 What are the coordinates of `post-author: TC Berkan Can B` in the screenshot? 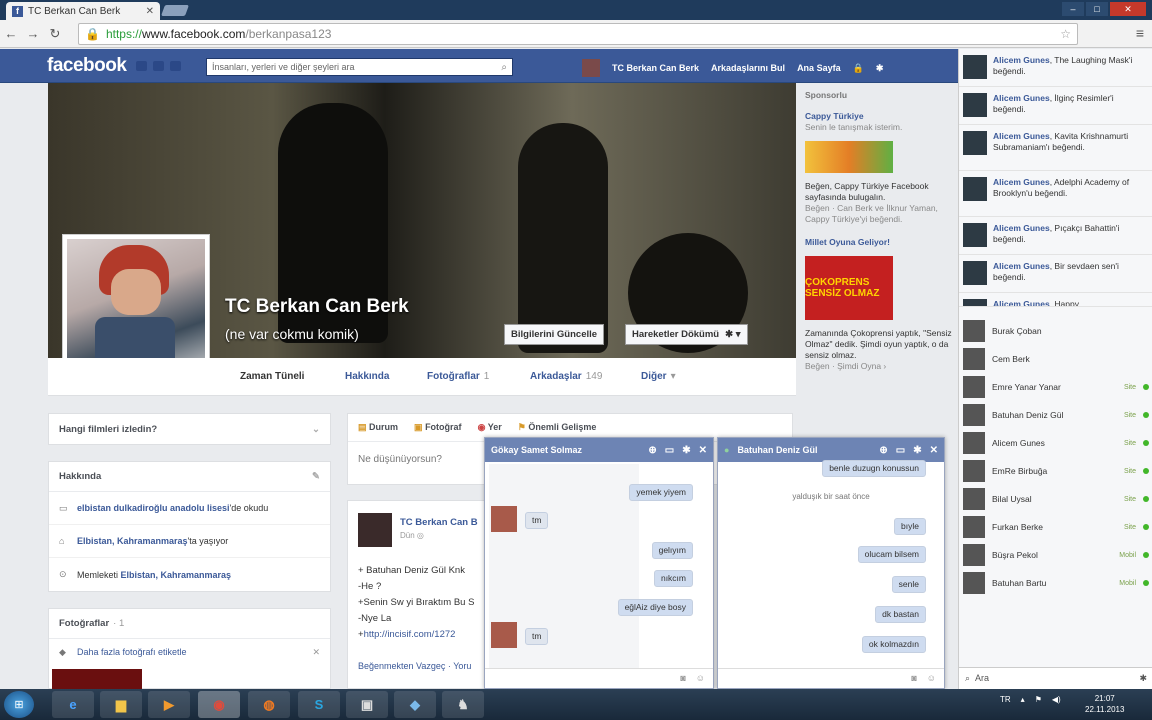 It's located at (439, 522).